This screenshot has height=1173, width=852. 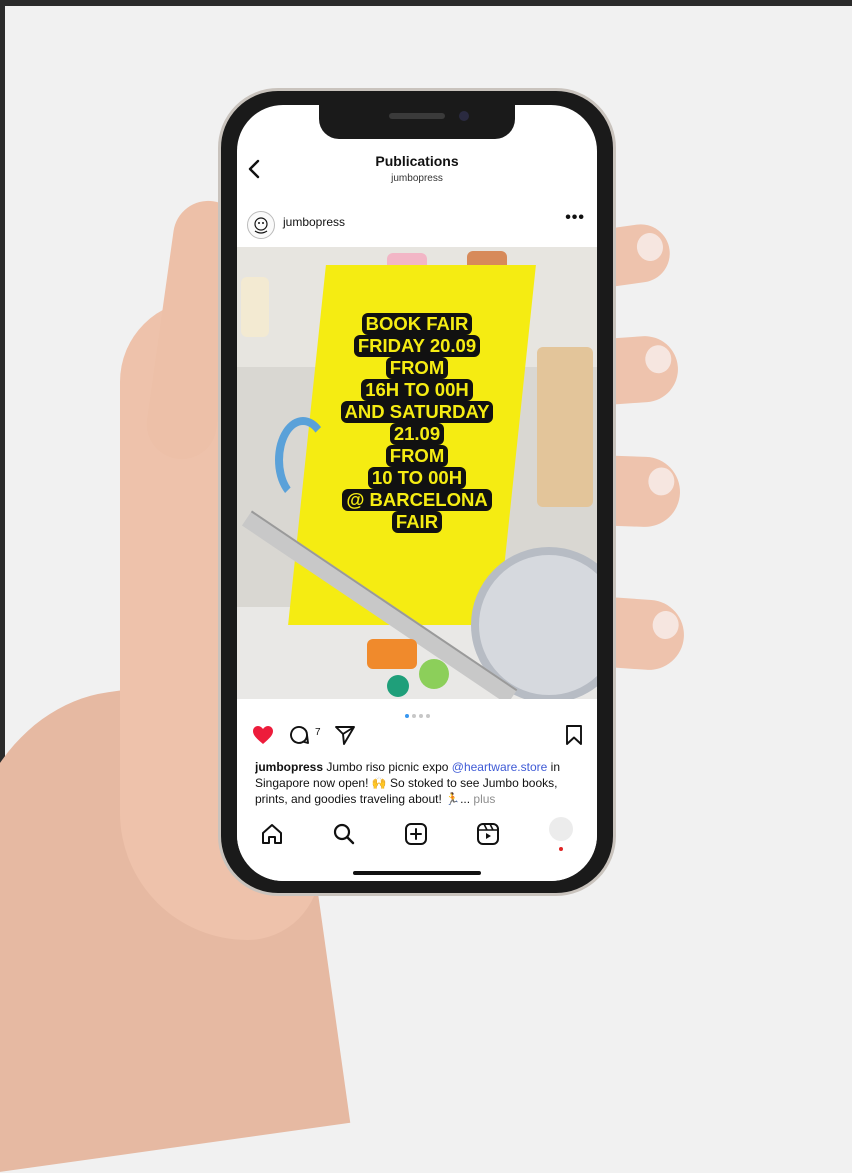 I want to click on search-icon, so click(x=344, y=834).